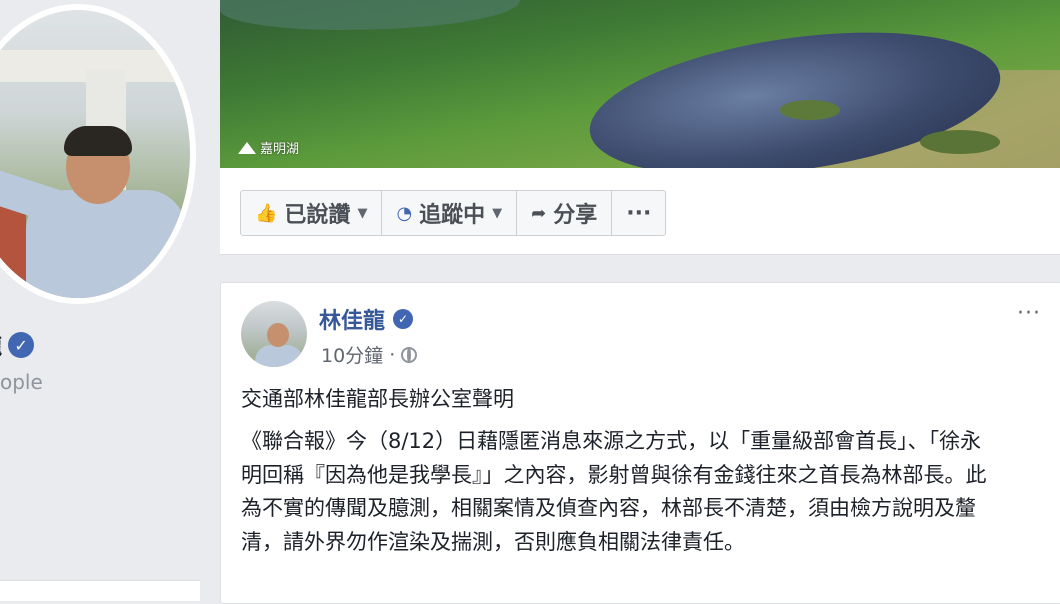 Image resolution: width=1060 pixels, height=604 pixels. I want to click on thumbs-up-icon: 👍, so click(266, 213).